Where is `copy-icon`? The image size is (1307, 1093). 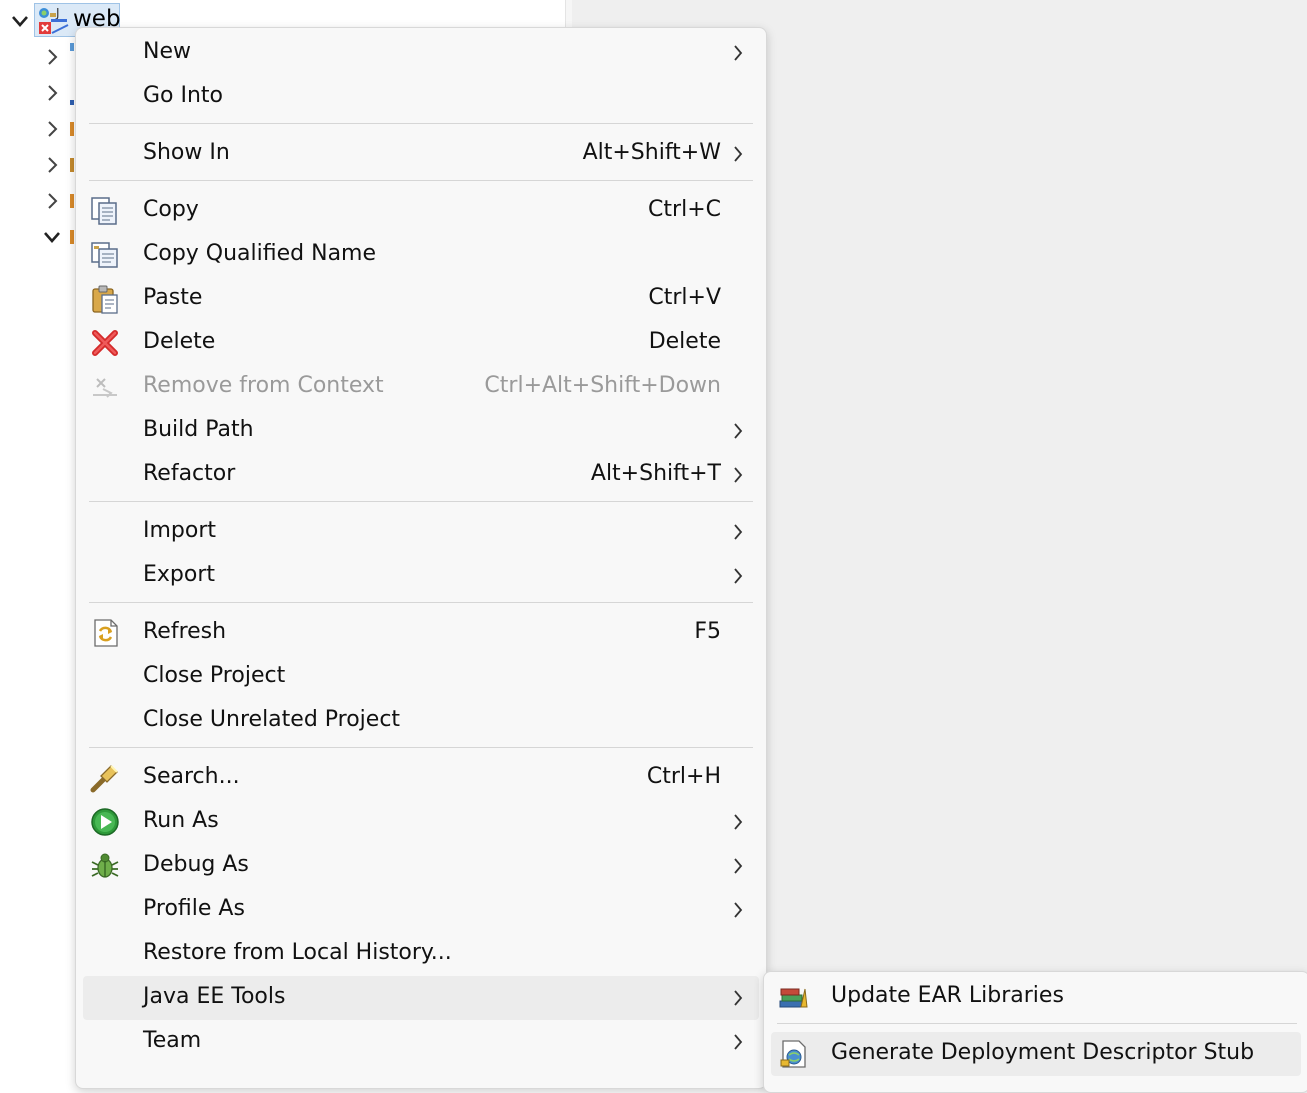
copy-icon is located at coordinates (104, 211).